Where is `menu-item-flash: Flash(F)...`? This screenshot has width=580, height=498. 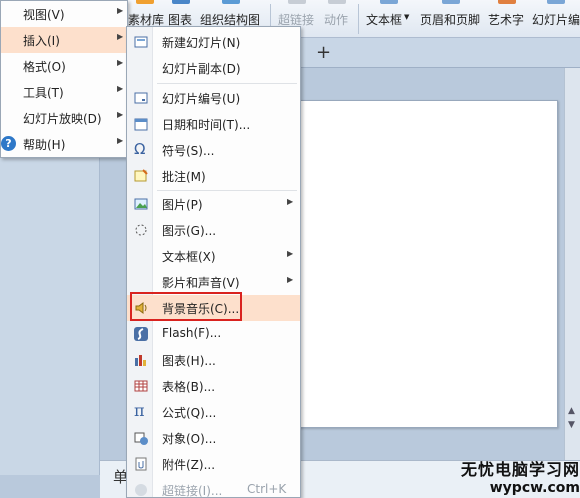
menu-item-flash: Flash(F)... is located at coordinates (213, 334).